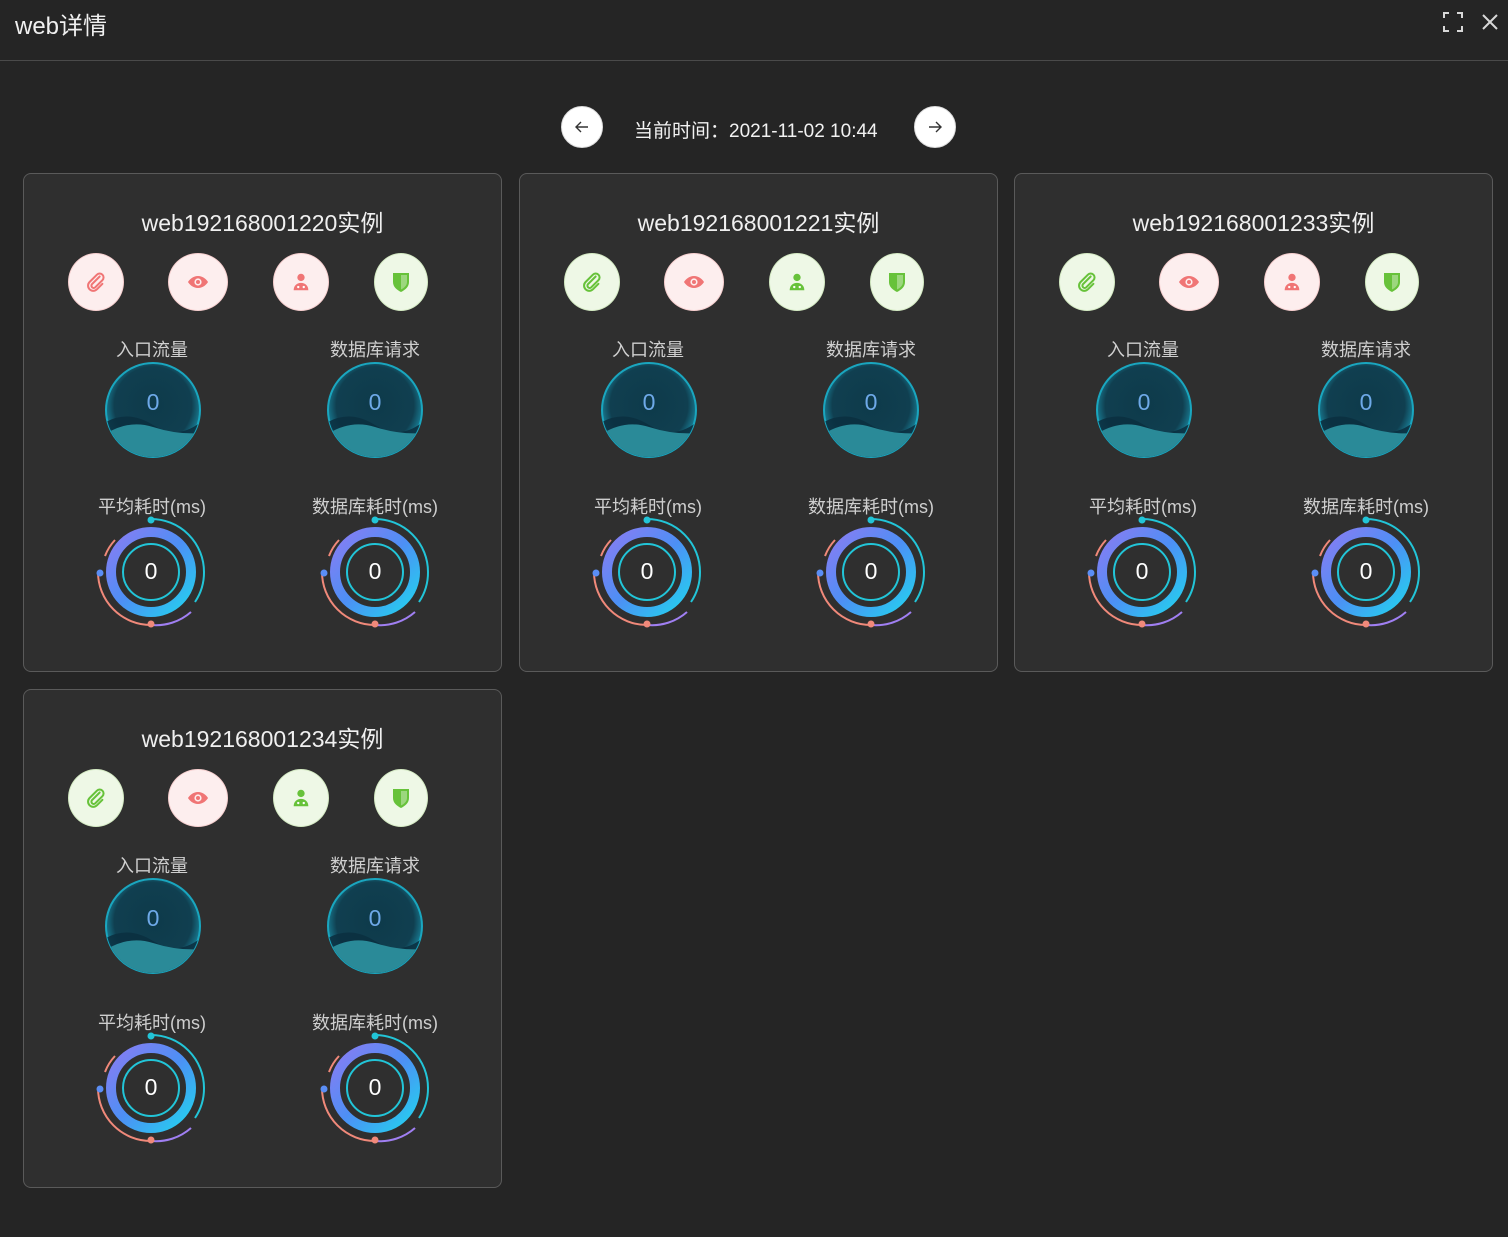 This screenshot has width=1508, height=1237. Describe the element at coordinates (758, 223) in the screenshot. I see `instance-title: web192168001221实例` at that location.